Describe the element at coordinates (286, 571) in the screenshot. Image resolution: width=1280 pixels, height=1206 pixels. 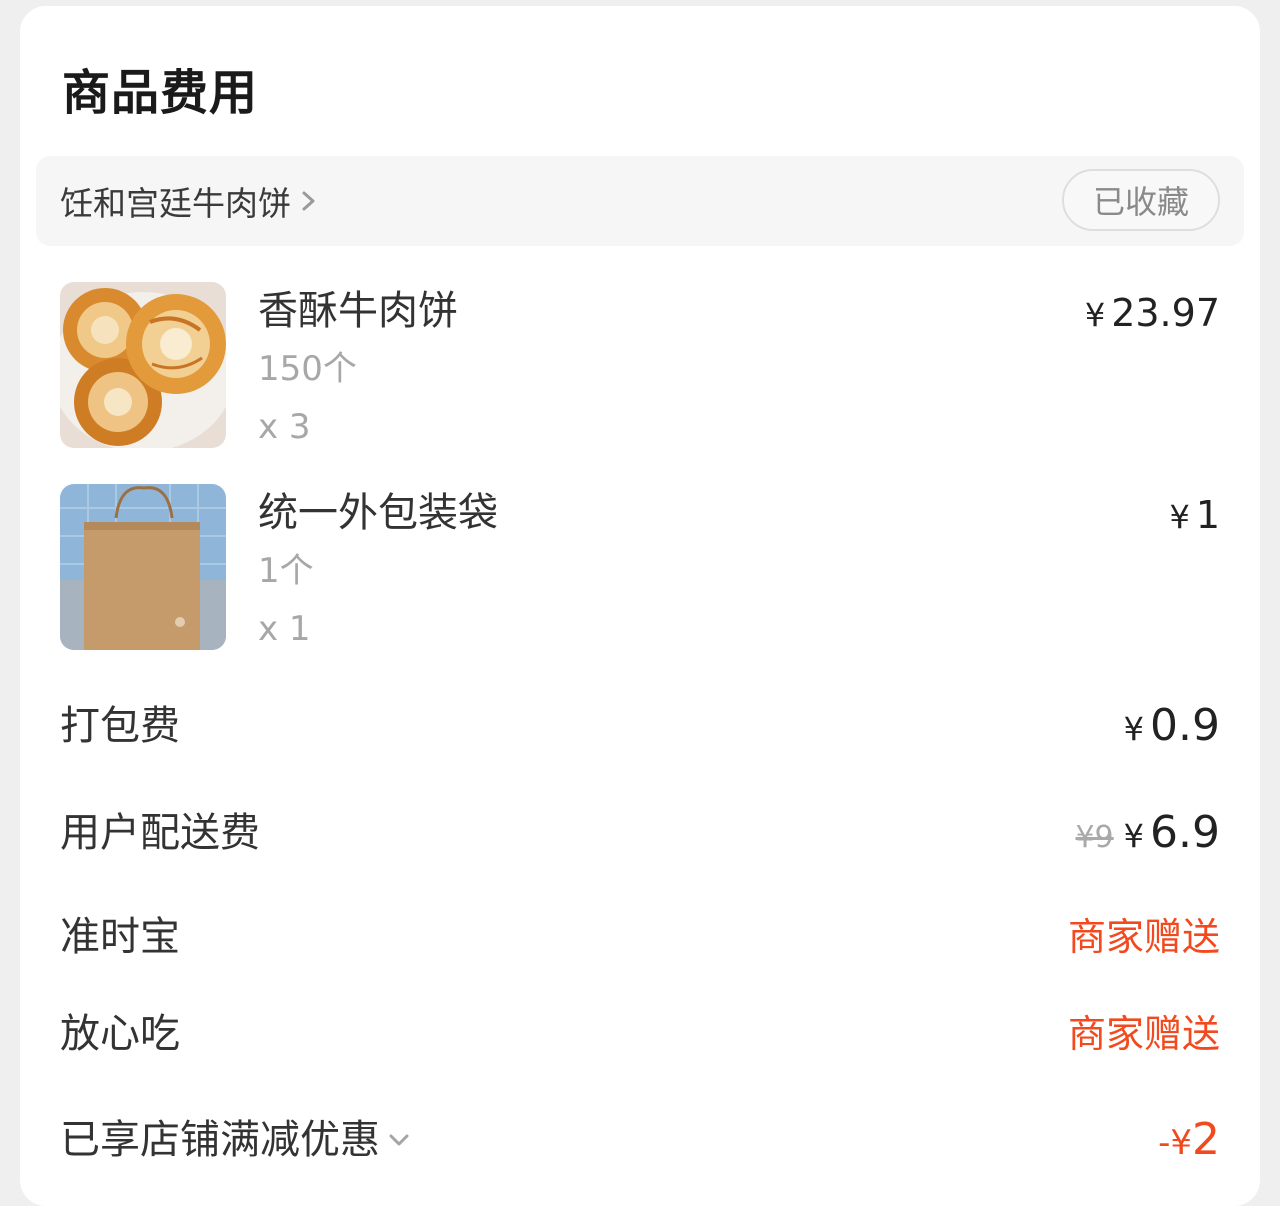
I see `item-spec: 1个` at that location.